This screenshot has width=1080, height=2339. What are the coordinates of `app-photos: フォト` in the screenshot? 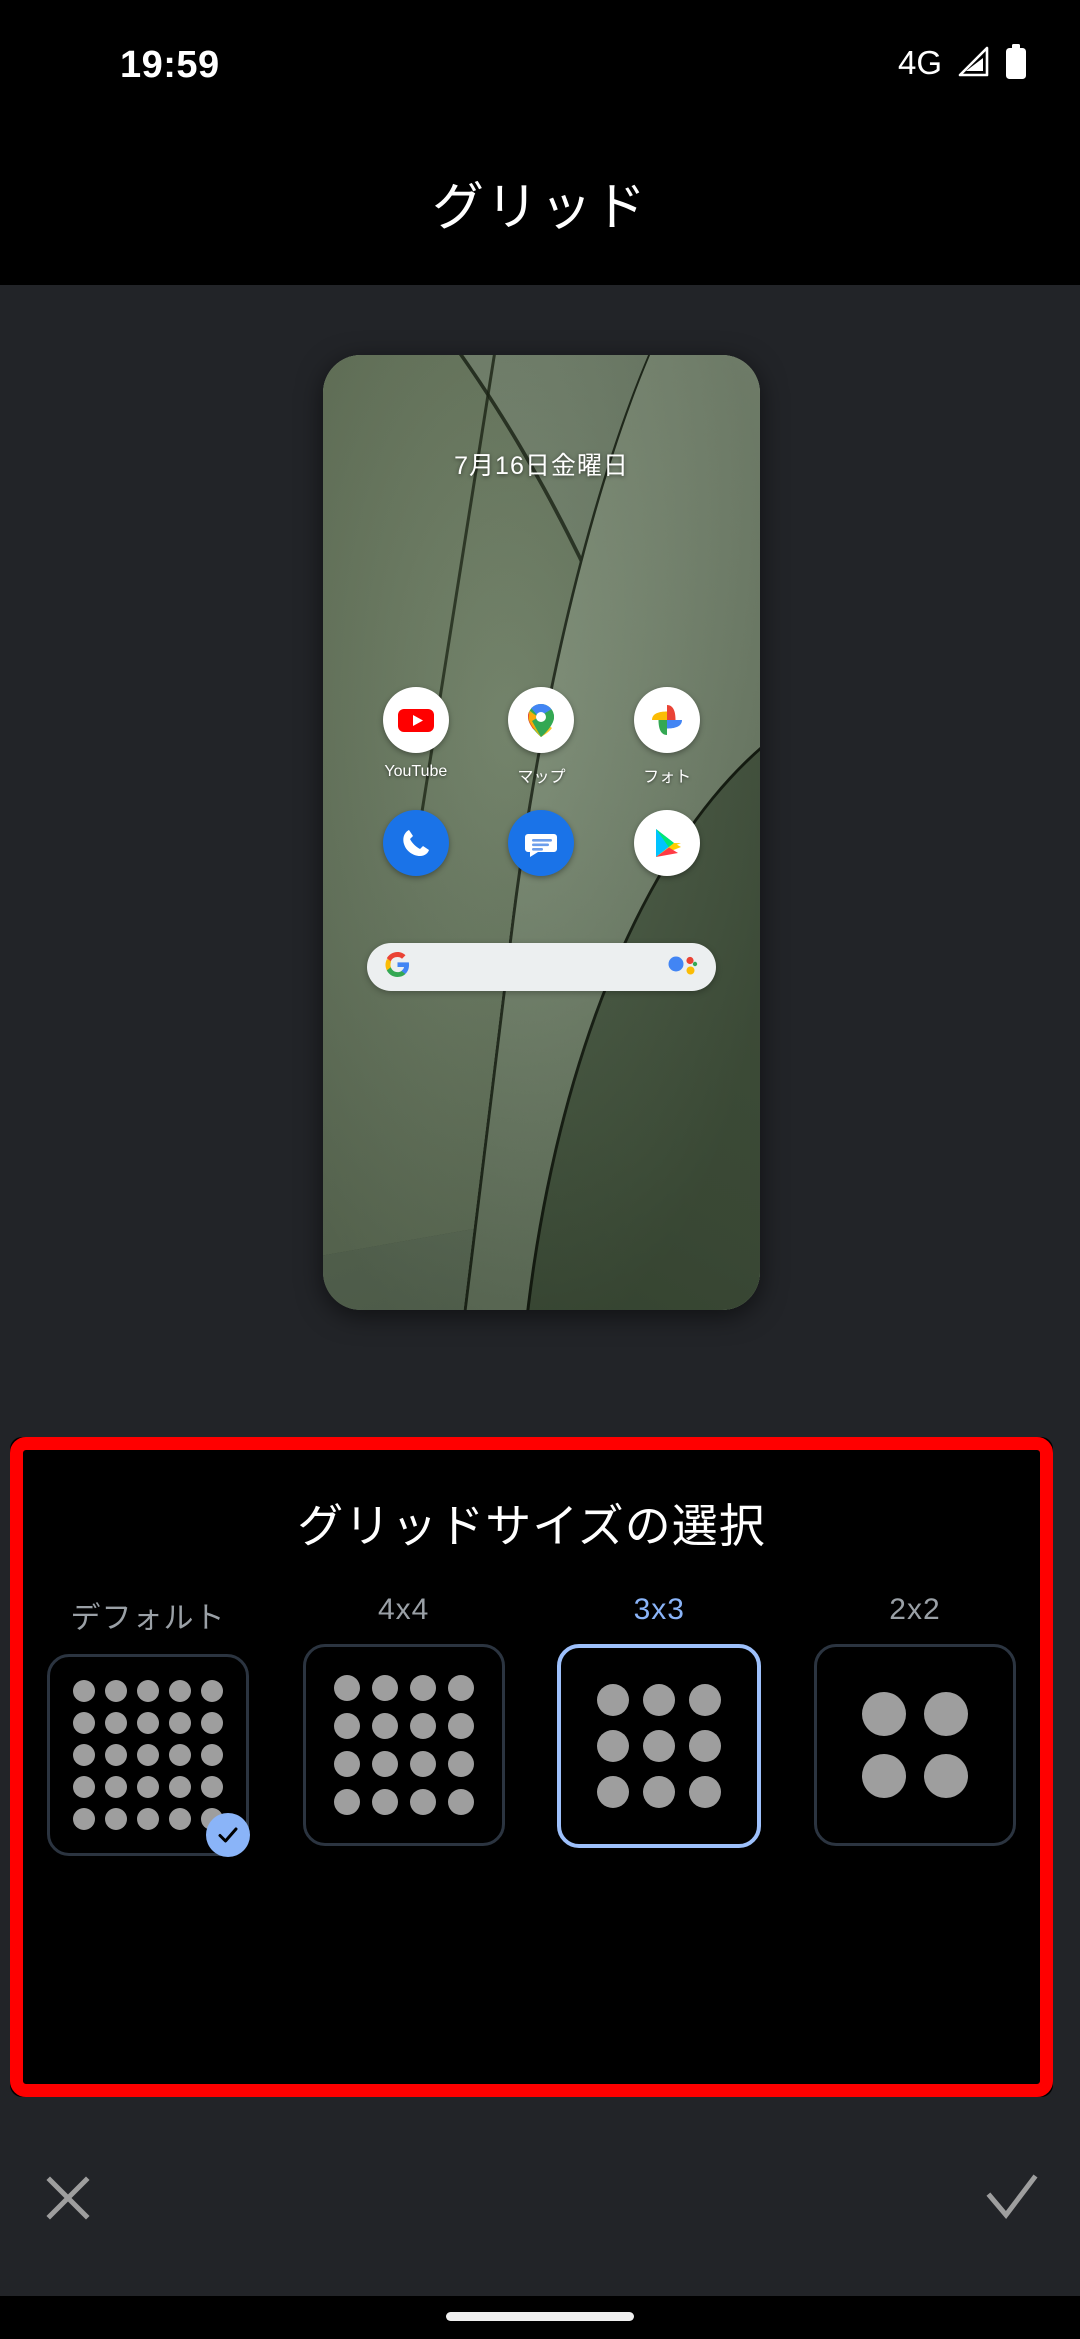 It's located at (667, 737).